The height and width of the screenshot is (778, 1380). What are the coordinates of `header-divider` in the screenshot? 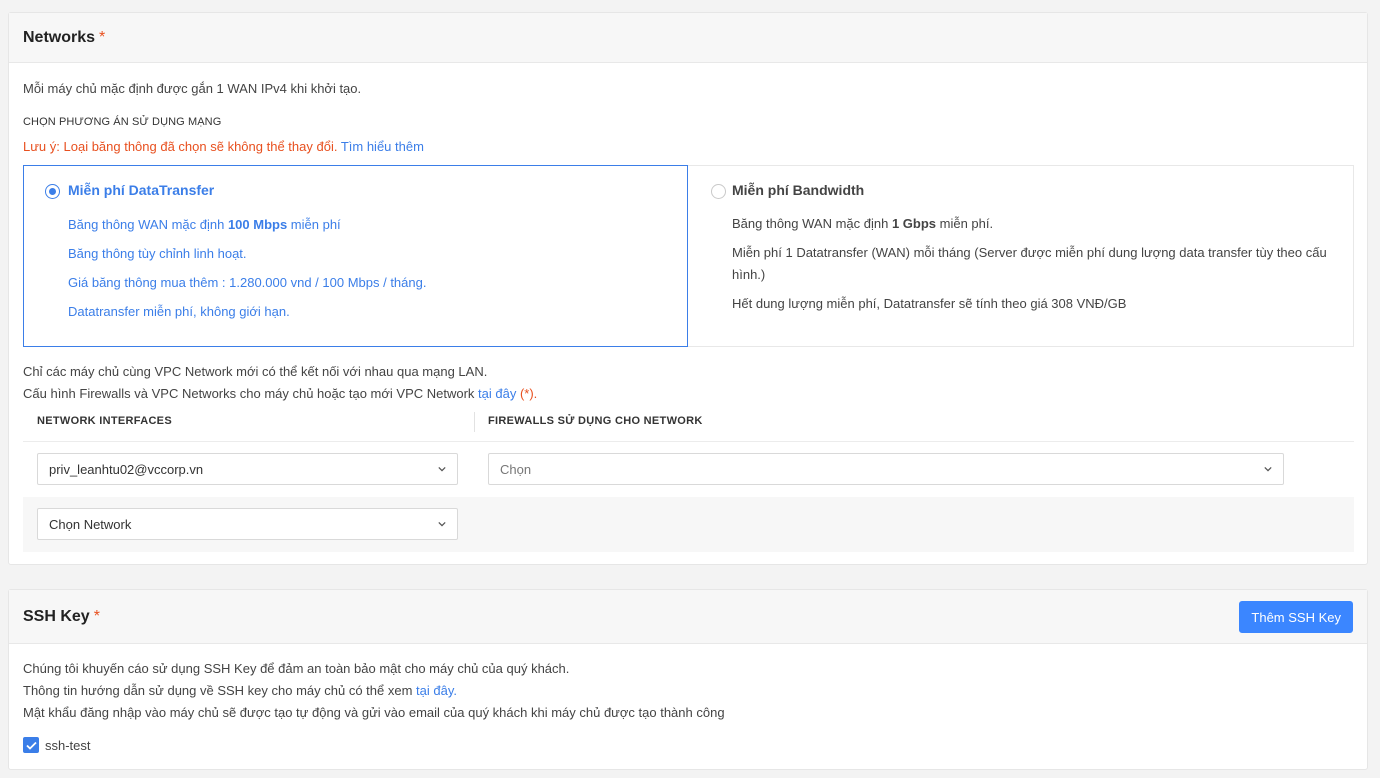 It's located at (688, 441).